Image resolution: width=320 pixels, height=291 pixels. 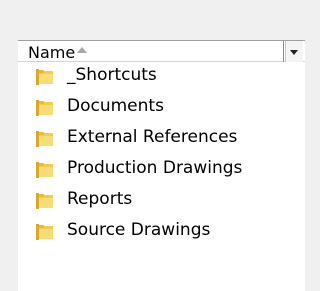 I want to click on list-item-label: Source Drawings, so click(x=139, y=230).